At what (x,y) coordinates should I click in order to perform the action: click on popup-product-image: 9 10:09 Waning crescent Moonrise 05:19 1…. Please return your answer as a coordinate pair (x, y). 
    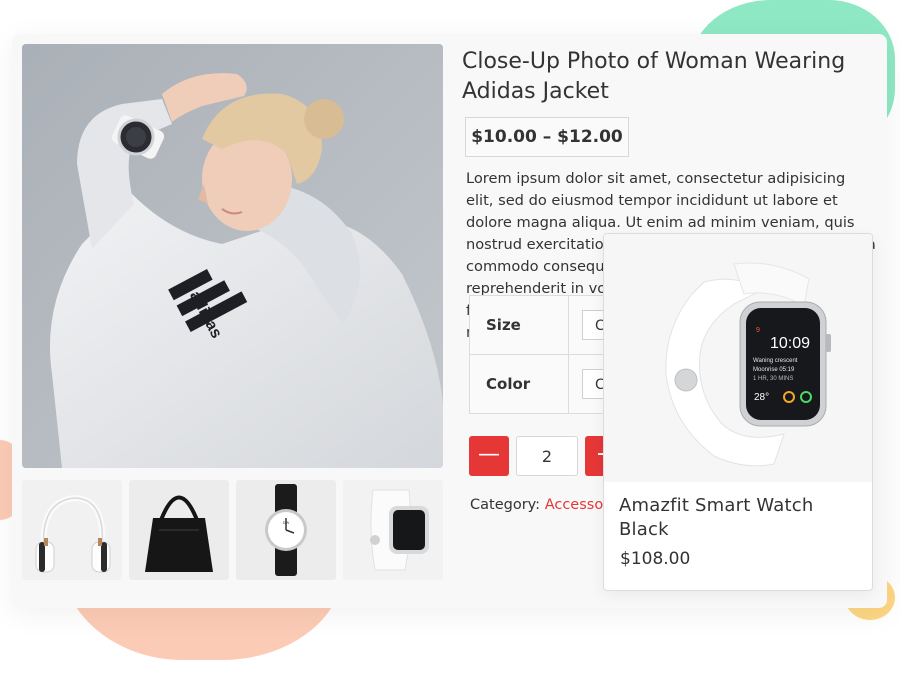
    Looking at the image, I should click on (738, 358).